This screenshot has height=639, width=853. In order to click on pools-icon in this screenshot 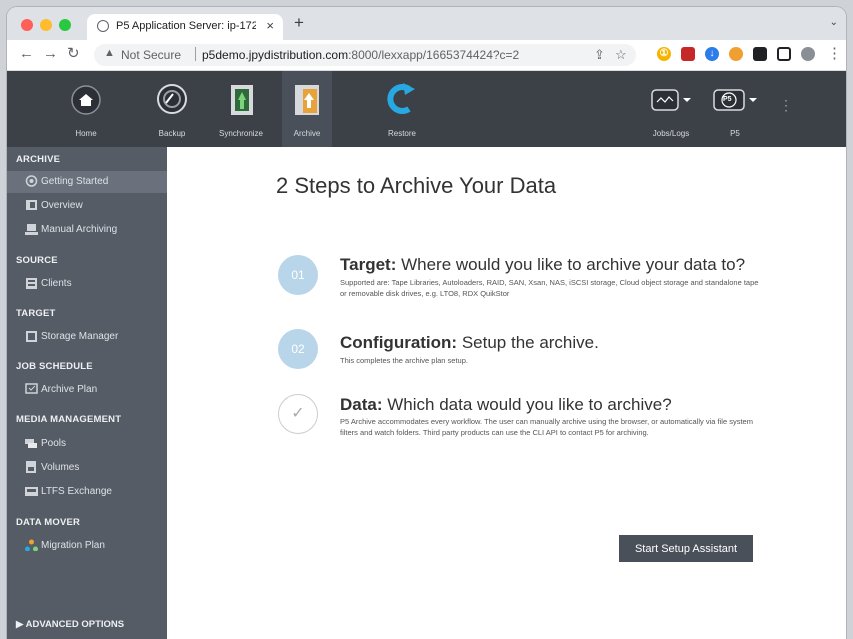, I will do `click(31, 443)`.